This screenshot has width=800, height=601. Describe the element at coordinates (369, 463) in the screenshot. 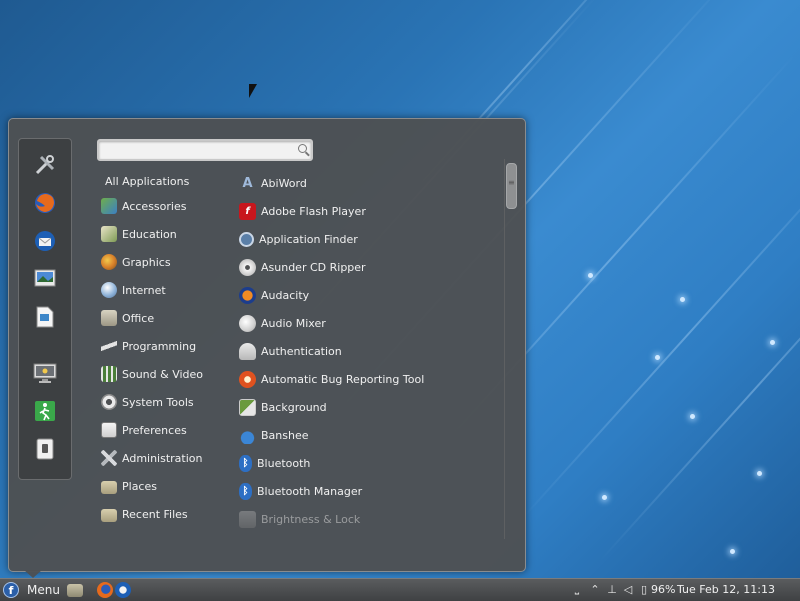

I see `app-bluetooth: ᛒ Bluetooth` at that location.